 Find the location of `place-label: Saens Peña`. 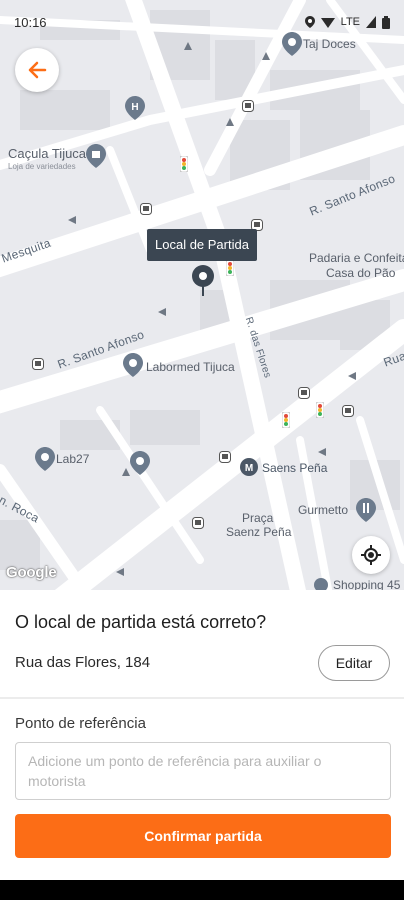

place-label: Saens Peña is located at coordinates (295, 468).